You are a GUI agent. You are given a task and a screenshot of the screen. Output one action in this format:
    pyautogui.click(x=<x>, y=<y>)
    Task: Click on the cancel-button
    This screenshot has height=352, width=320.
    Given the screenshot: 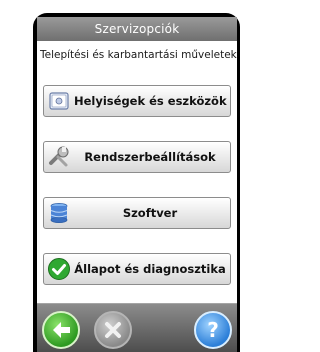 What is the action you would take?
    pyautogui.click(x=113, y=330)
    